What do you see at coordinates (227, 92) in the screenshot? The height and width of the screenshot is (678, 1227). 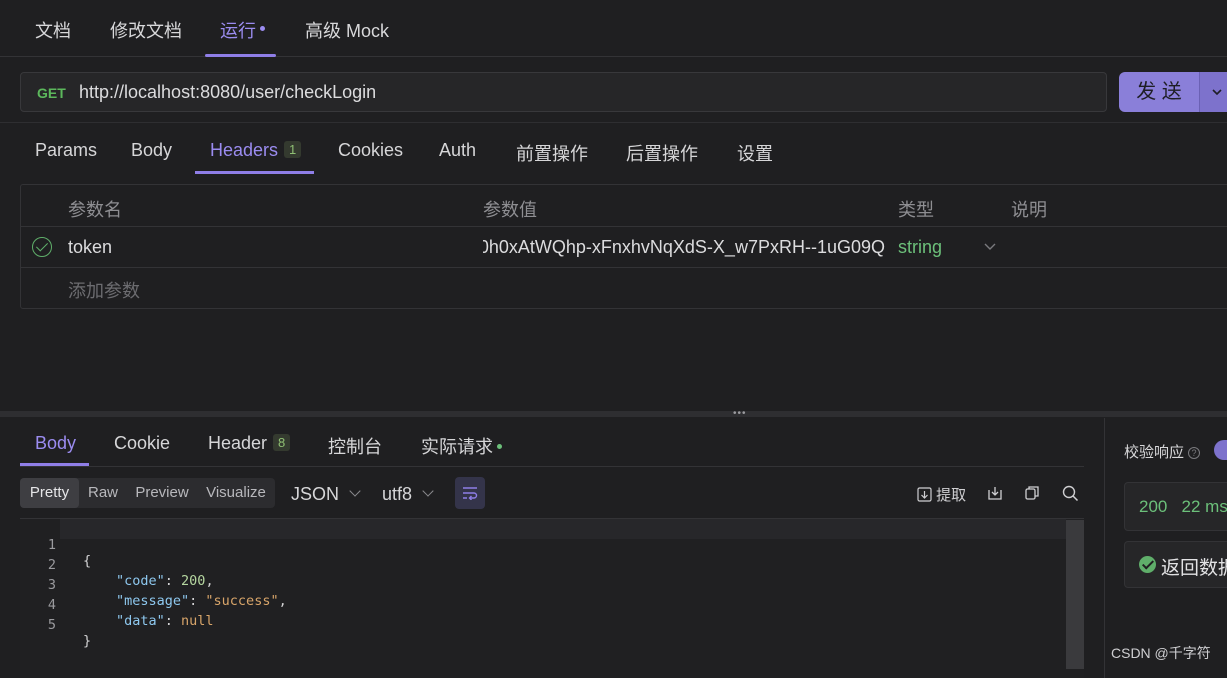 I see `url-input: http://localhost:8080/user/checkLogin` at bounding box center [227, 92].